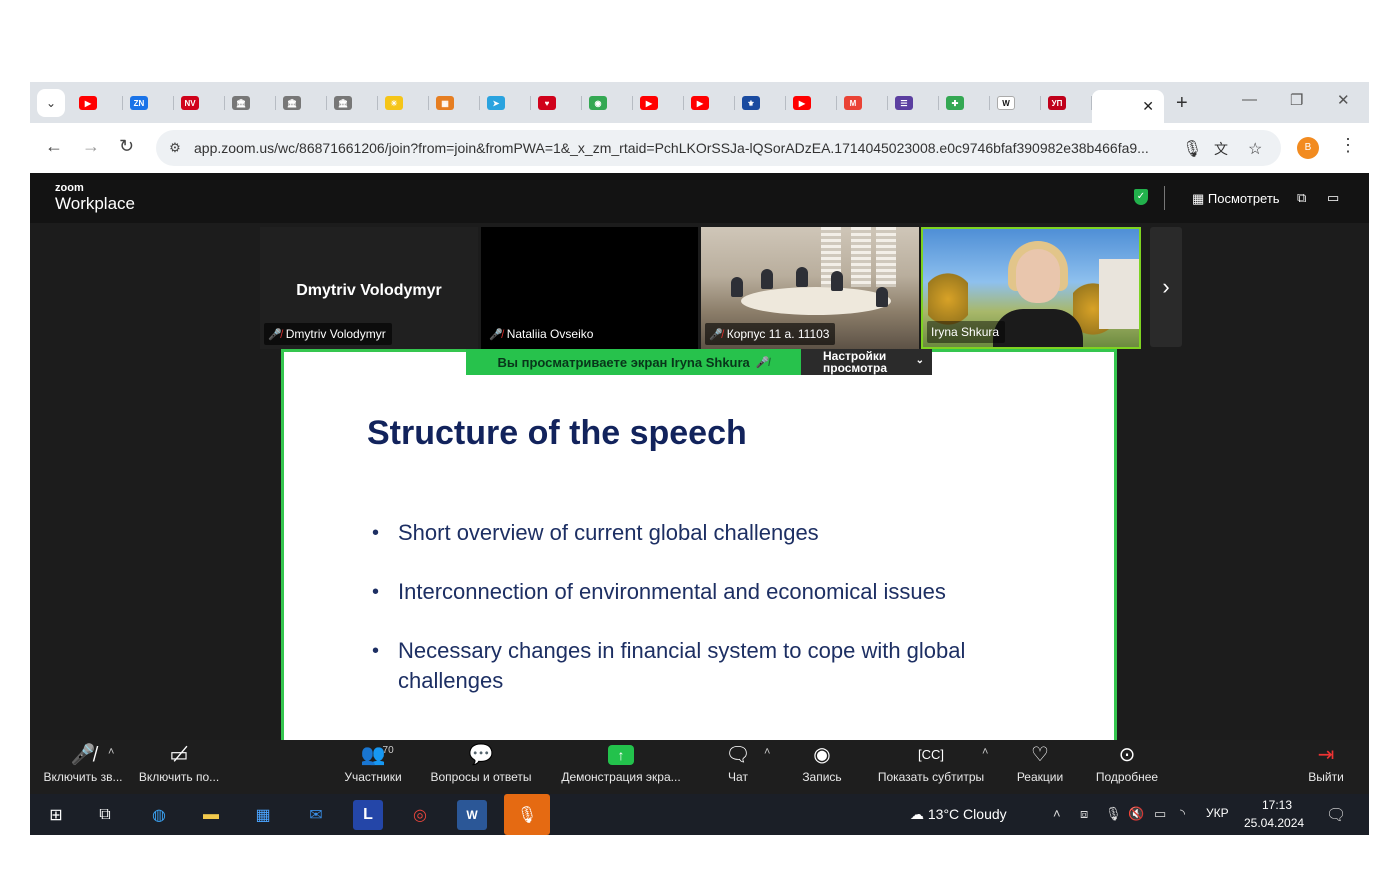 Image resolution: width=1400 pixels, height=875 pixels. Describe the element at coordinates (1066, 103) in the screenshot. I see `browser-tab: УП` at that location.